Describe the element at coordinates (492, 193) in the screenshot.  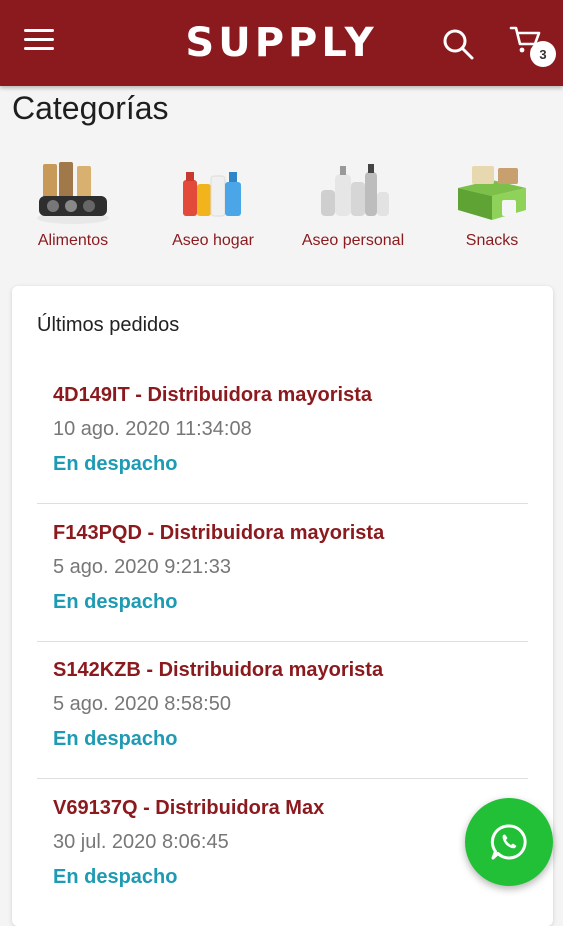
I see `snacks-image` at that location.